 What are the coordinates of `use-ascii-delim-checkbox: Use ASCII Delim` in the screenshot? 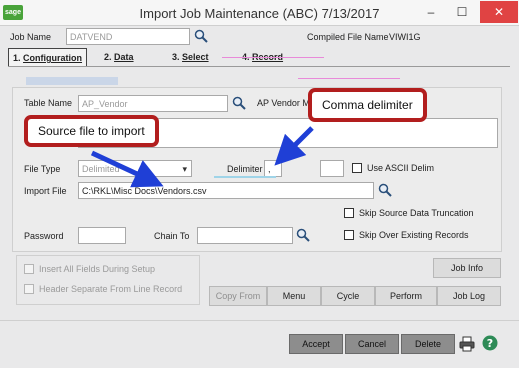 It's located at (393, 168).